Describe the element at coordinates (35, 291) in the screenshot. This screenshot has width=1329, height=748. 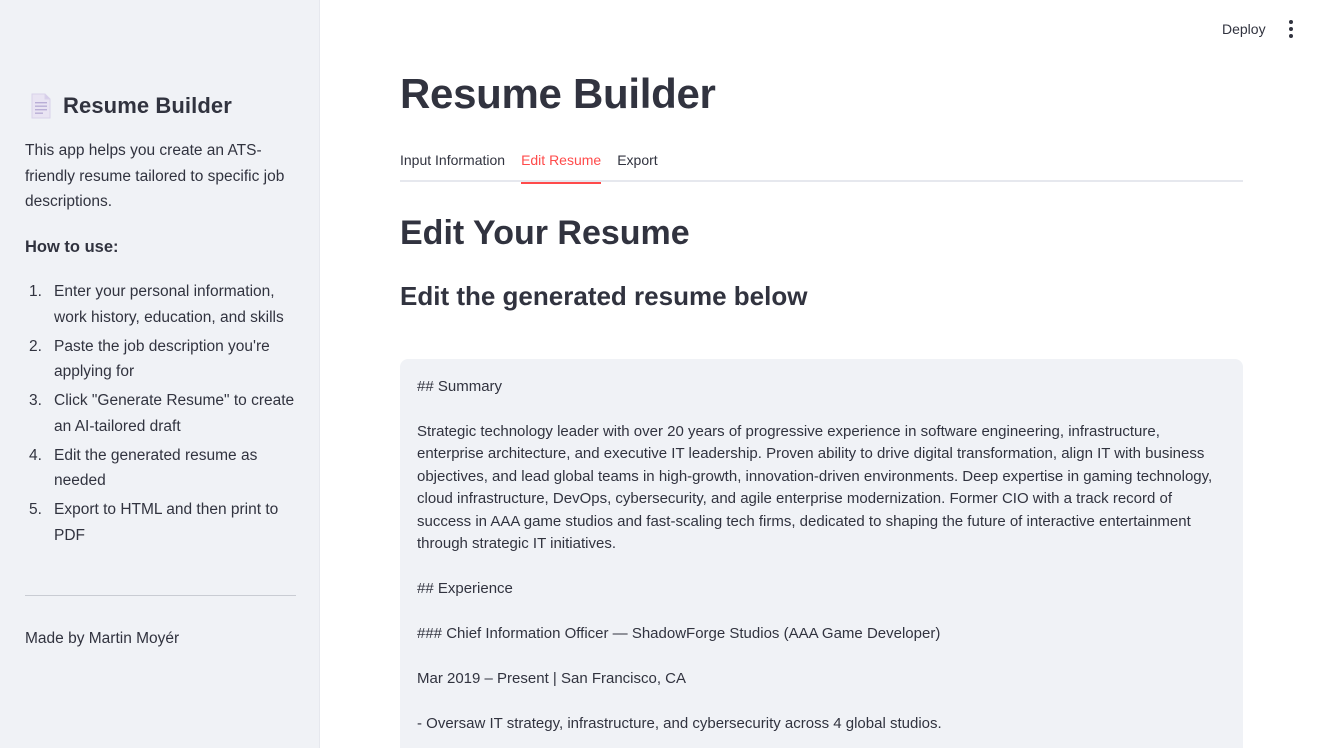
I see `list-item-number: 1.` at that location.